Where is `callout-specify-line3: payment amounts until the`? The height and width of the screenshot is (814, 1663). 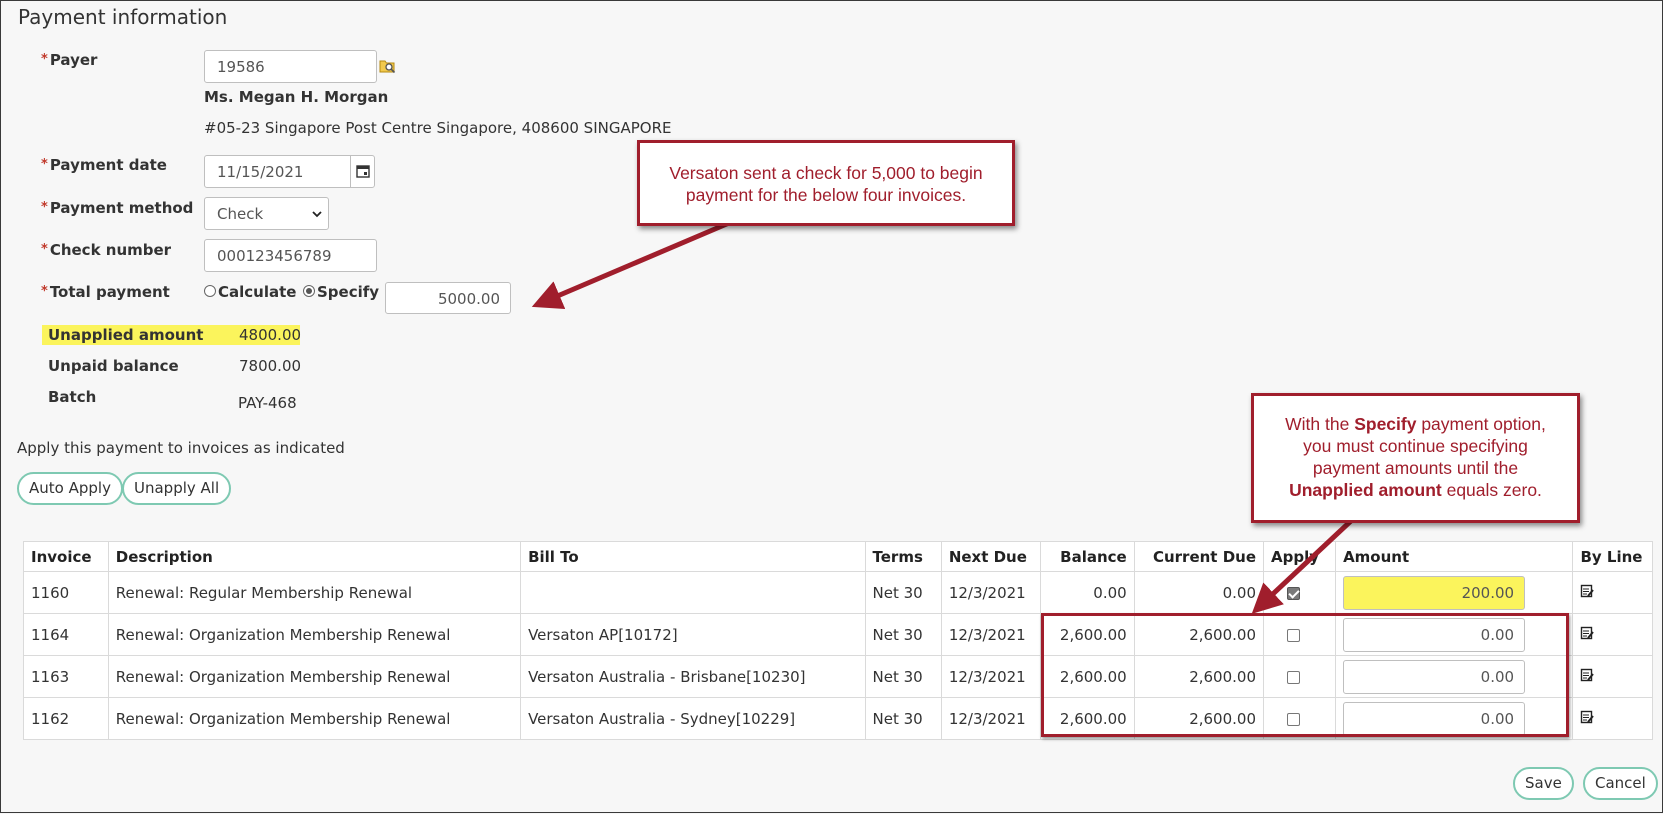
callout-specify-line3: payment amounts until the is located at coordinates (1415, 468).